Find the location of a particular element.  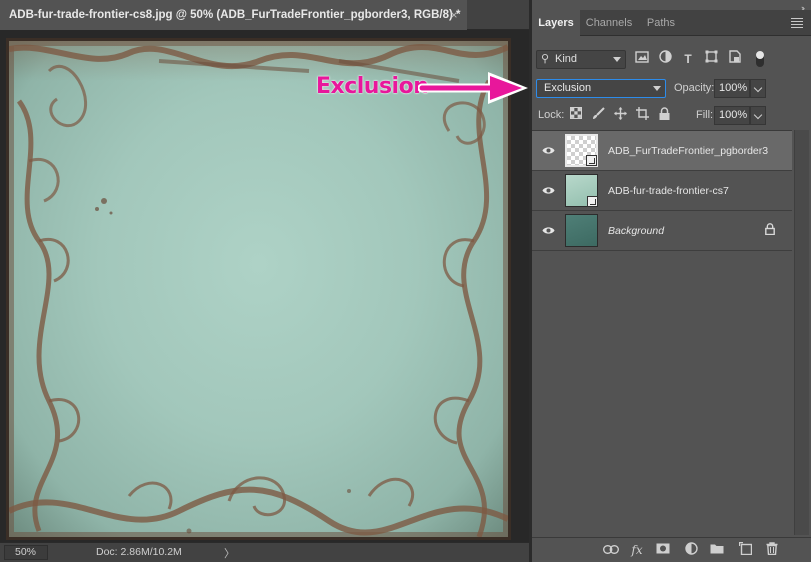

layer-row-cs7: ADB-fur-trade-frontier-cs7 is located at coordinates (662, 191).